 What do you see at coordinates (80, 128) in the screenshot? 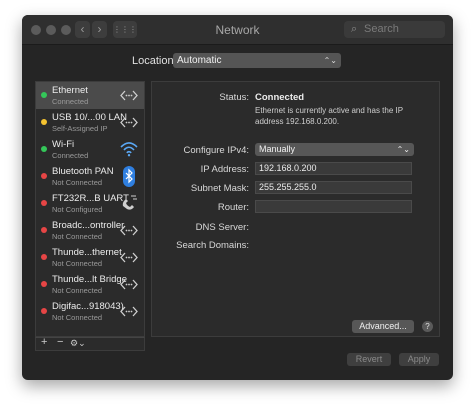
I see `service-status: Self-Assigned IP` at bounding box center [80, 128].